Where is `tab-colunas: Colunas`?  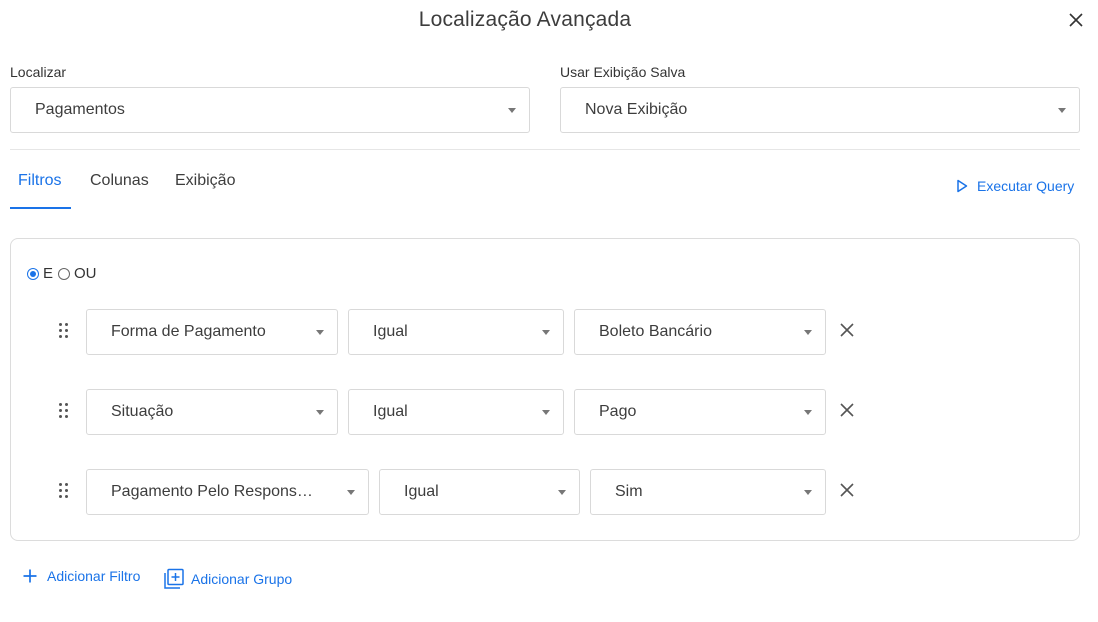 tab-colunas: Colunas is located at coordinates (119, 181).